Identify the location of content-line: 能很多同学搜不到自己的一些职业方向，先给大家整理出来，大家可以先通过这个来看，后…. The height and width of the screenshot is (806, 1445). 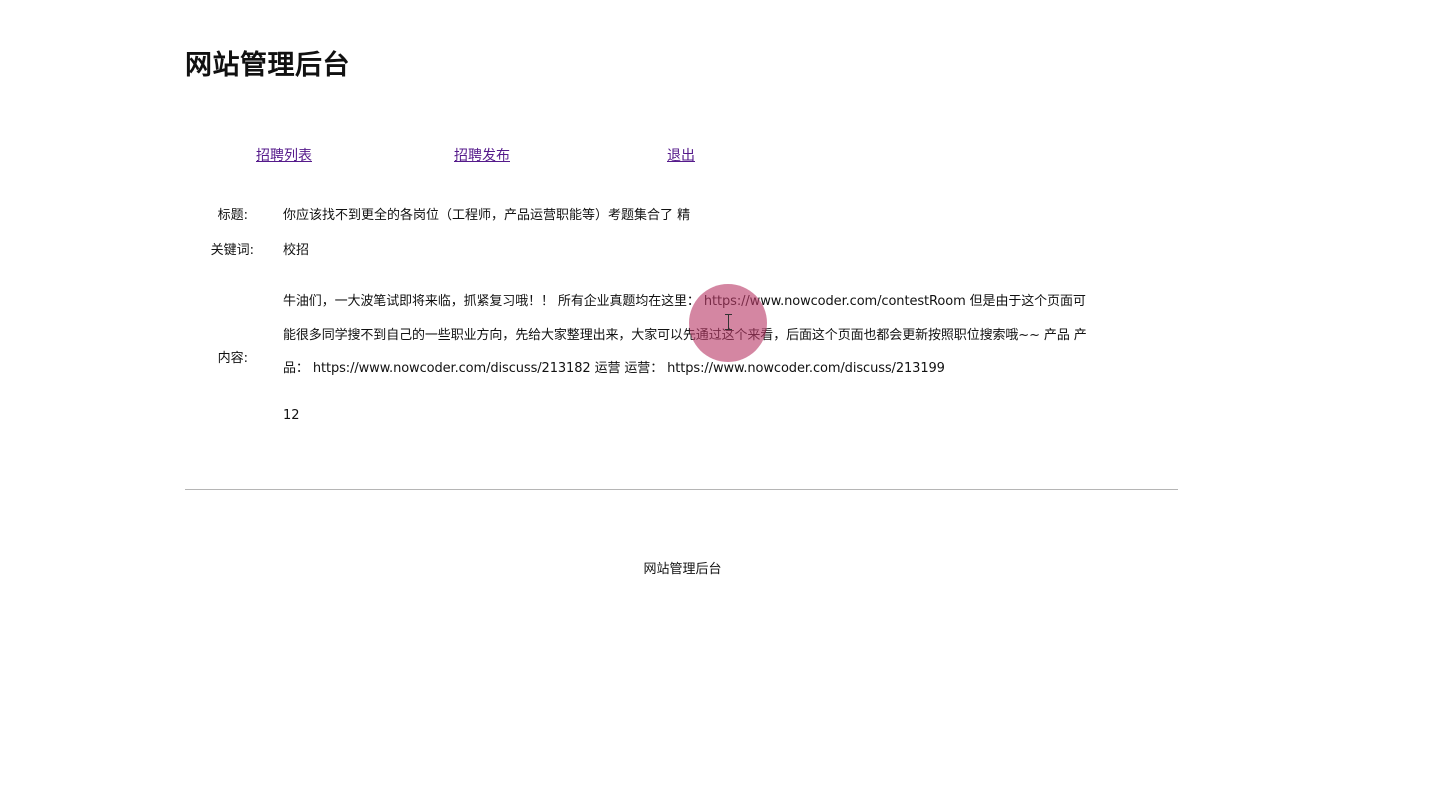
(685, 335).